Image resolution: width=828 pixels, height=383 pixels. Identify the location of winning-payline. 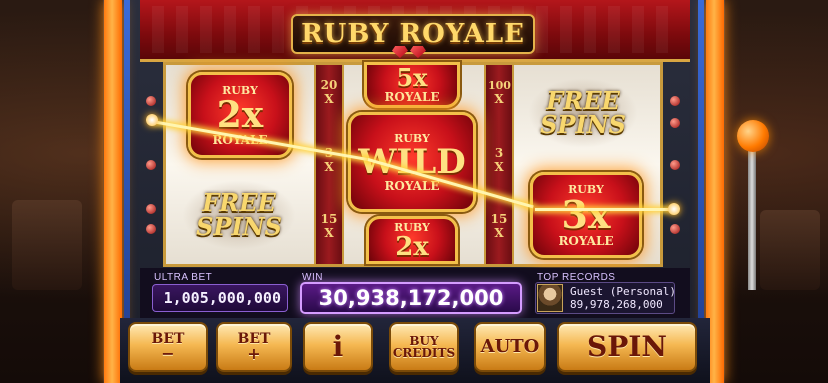
(605, 209).